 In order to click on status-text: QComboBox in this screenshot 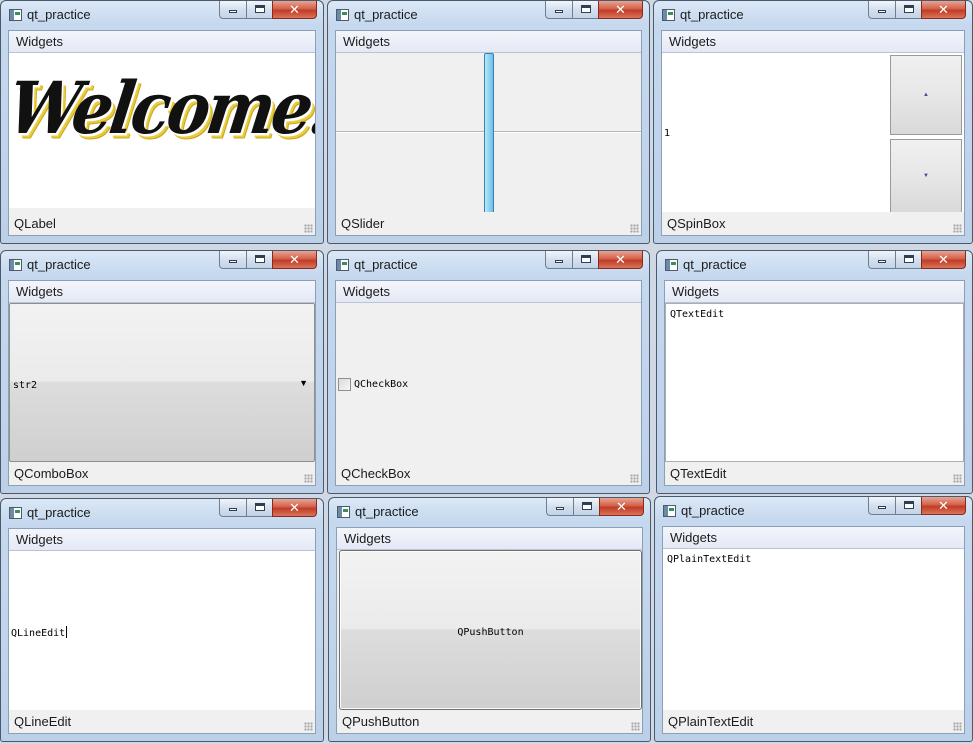, I will do `click(51, 473)`.